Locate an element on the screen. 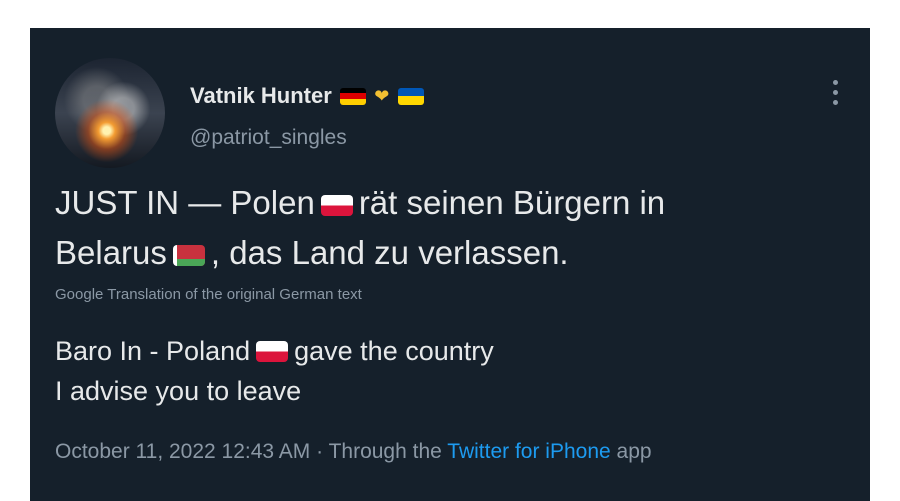  tweet-line-2: Belarus , das Land zu verlassen. is located at coordinates (450, 253).